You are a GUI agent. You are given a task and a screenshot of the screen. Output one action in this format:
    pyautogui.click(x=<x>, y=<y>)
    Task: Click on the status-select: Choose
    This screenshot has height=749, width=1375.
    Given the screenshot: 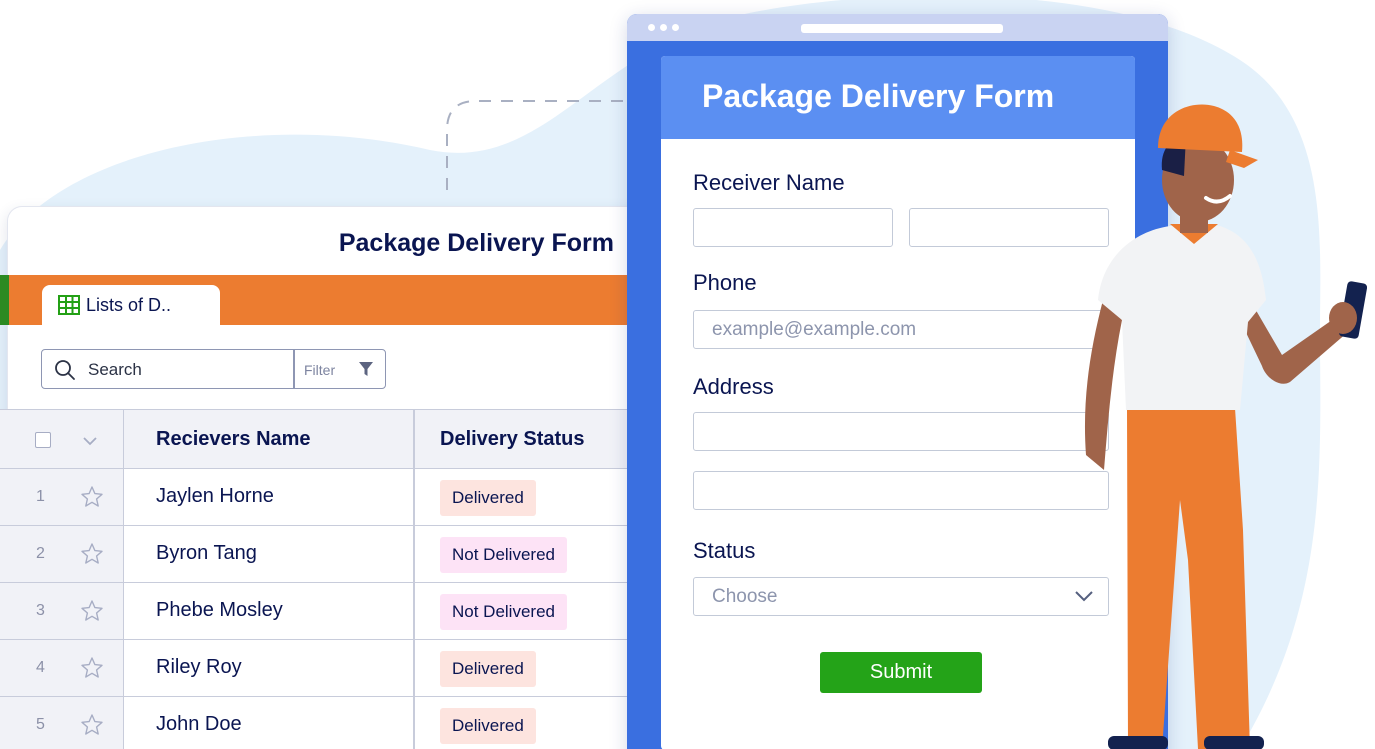 What is the action you would take?
    pyautogui.click(x=901, y=596)
    